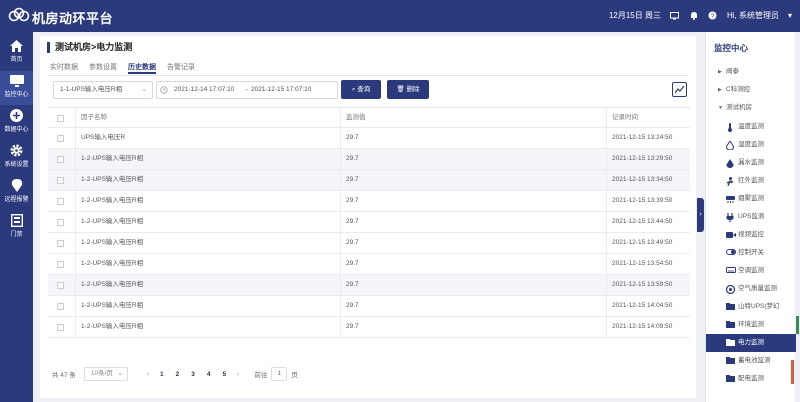 This screenshot has height=402, width=800. What do you see at coordinates (16, 227) in the screenshot?
I see `nav-door-access: 门禁` at bounding box center [16, 227].